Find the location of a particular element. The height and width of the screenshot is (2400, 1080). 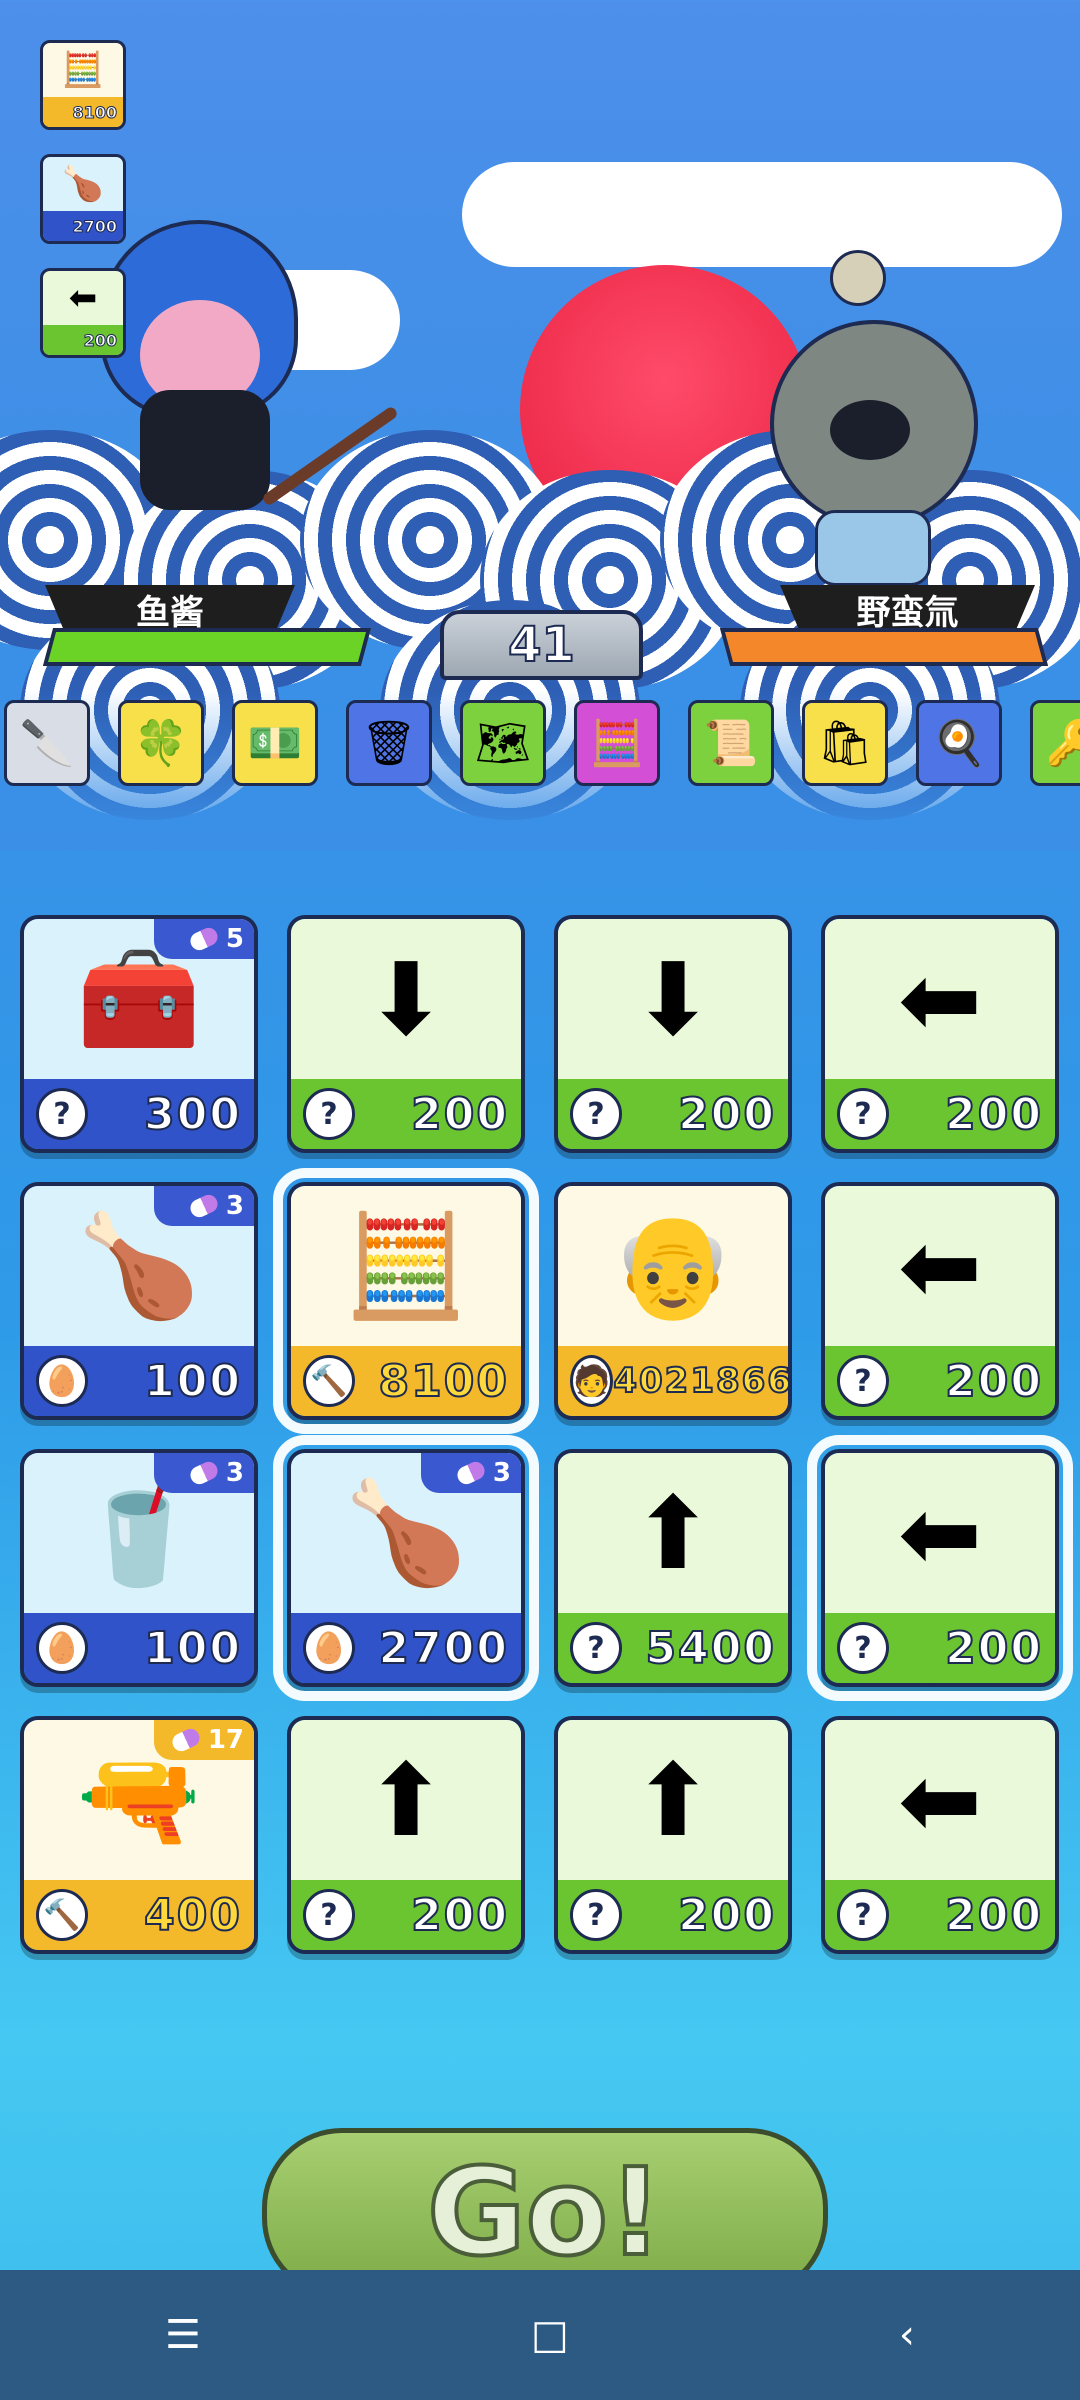

strip-item: 📜 is located at coordinates (731, 743).